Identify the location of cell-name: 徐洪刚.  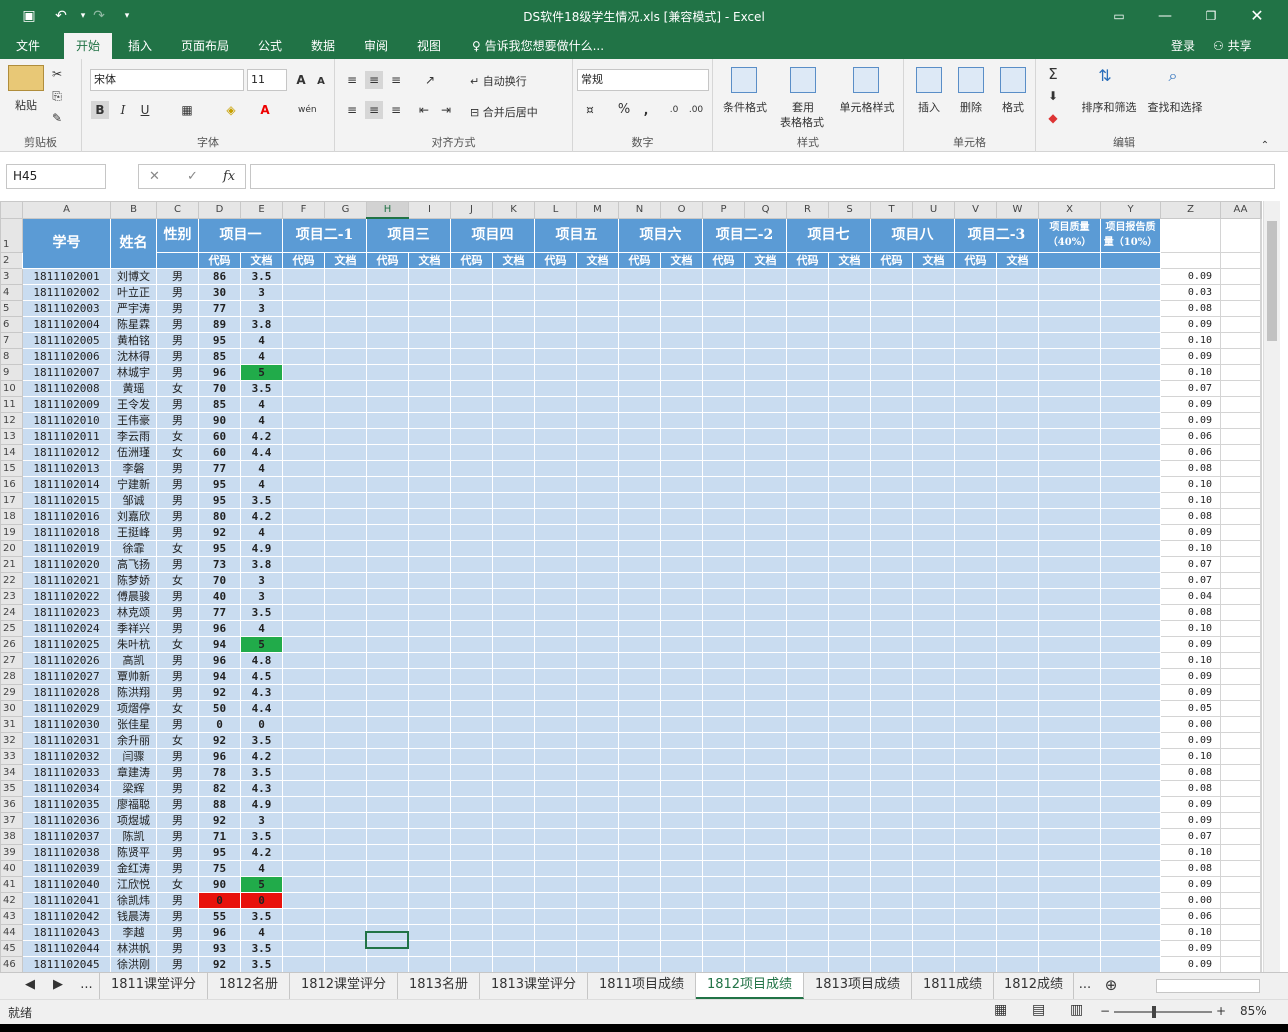
(133, 963).